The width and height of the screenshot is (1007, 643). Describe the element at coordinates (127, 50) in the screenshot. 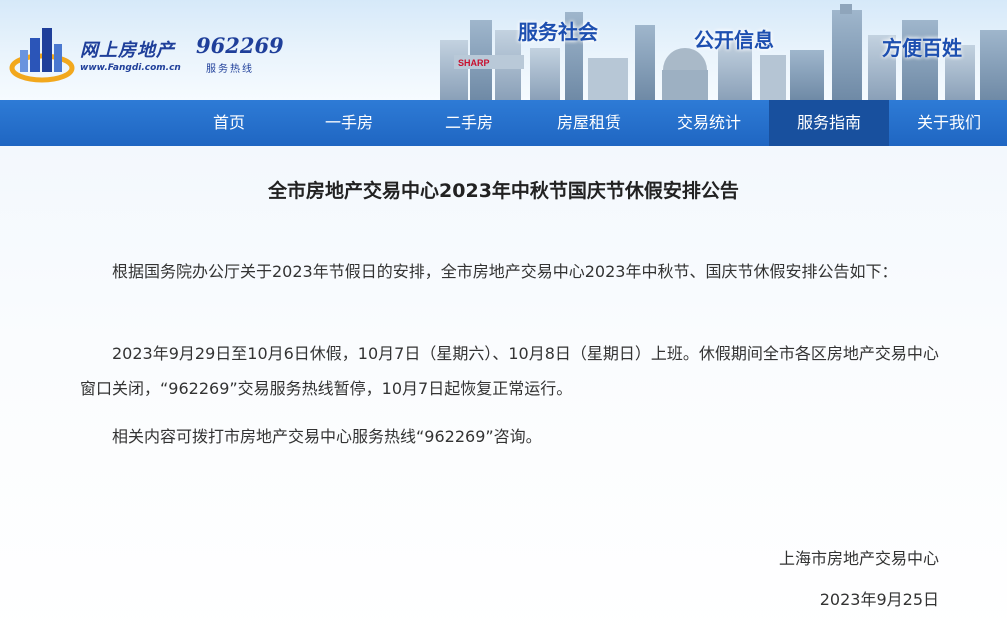

I see `logo-text: 网上房地产` at that location.